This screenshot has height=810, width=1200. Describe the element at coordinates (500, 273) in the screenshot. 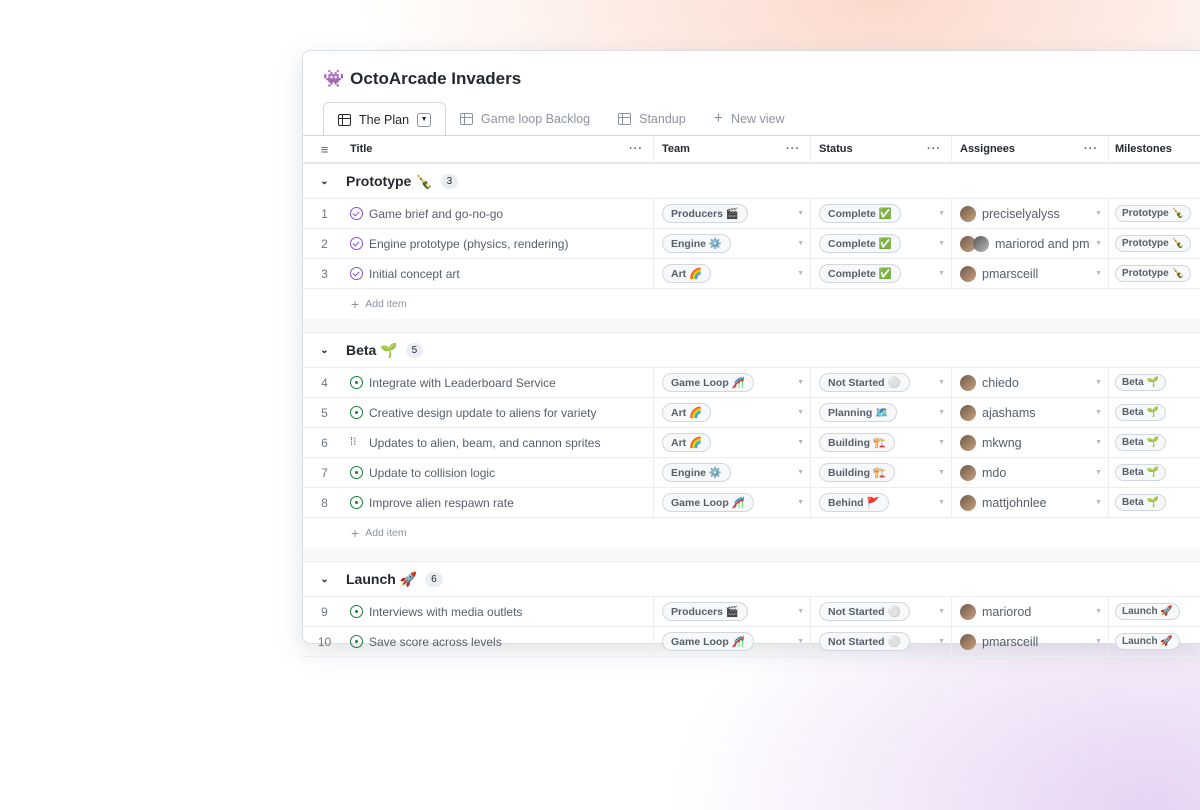

I see `title-cell: Initial concept art` at that location.